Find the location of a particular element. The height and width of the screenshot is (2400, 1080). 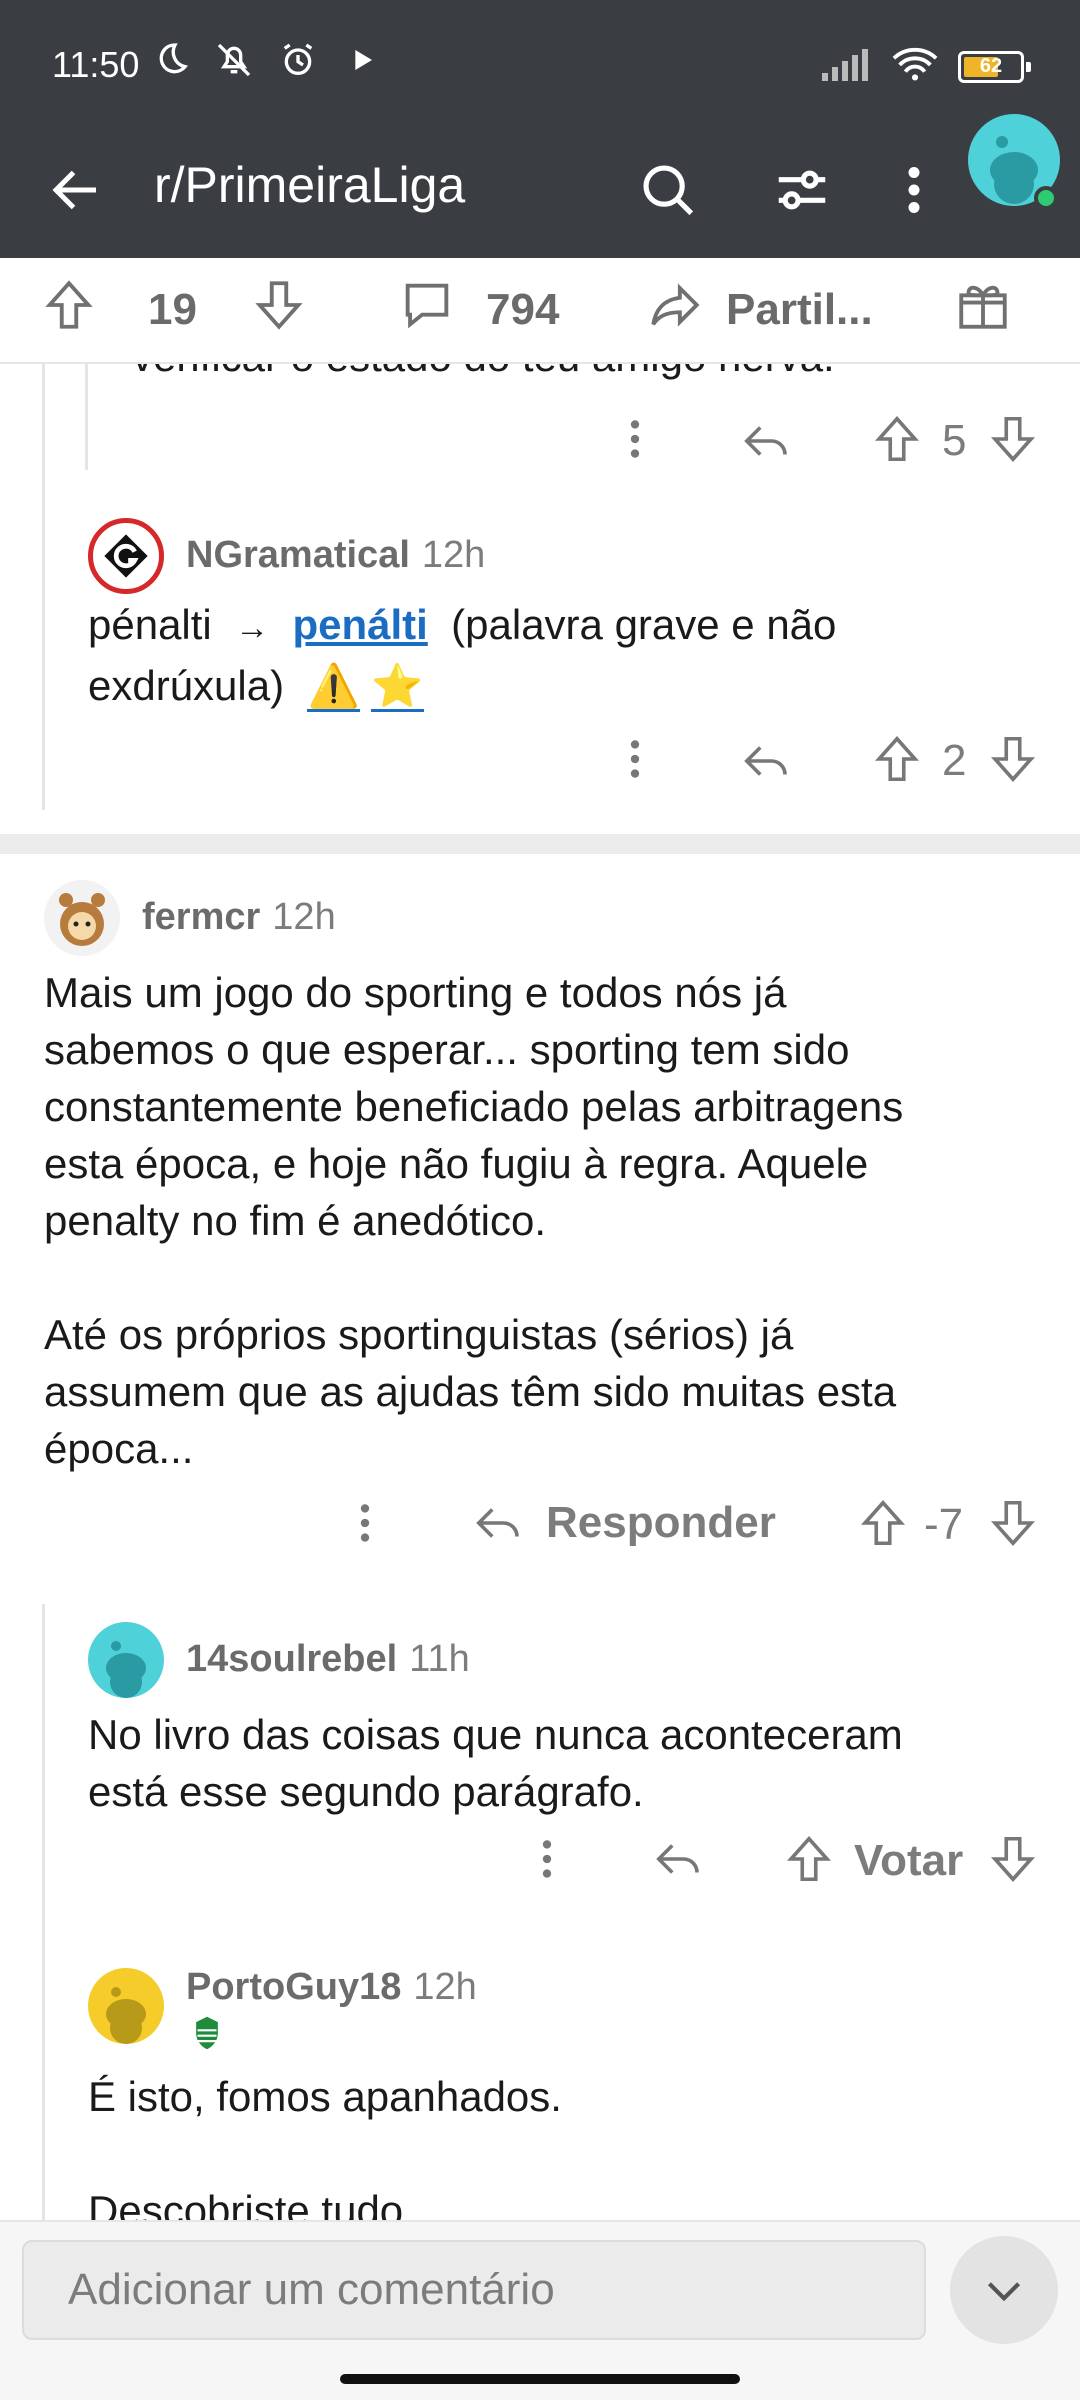

app-header: r/PrimeiraLiga is located at coordinates (540, 186).